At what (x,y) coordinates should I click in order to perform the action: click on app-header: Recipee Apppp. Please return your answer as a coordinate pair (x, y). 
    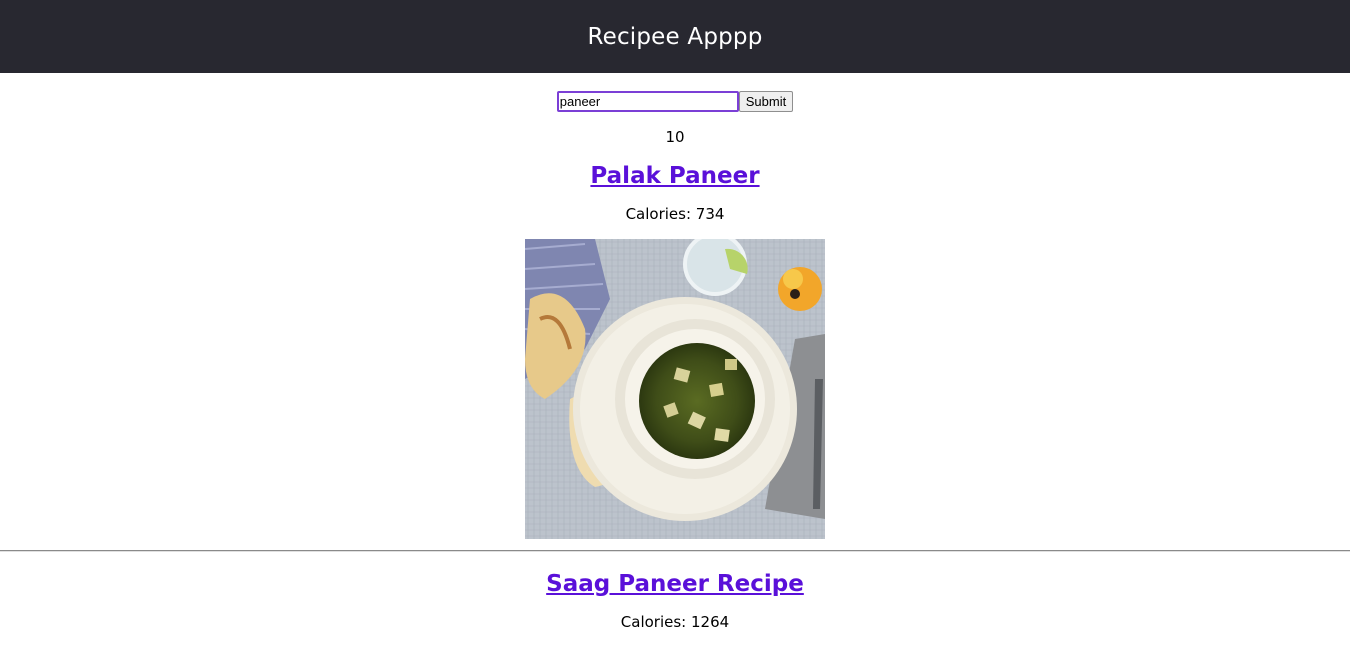
    Looking at the image, I should click on (675, 36).